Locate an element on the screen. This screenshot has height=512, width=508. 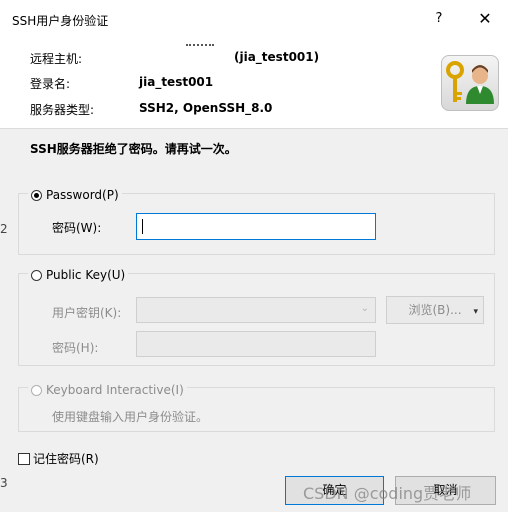
login-label: 登录名: is located at coordinates (50, 84).